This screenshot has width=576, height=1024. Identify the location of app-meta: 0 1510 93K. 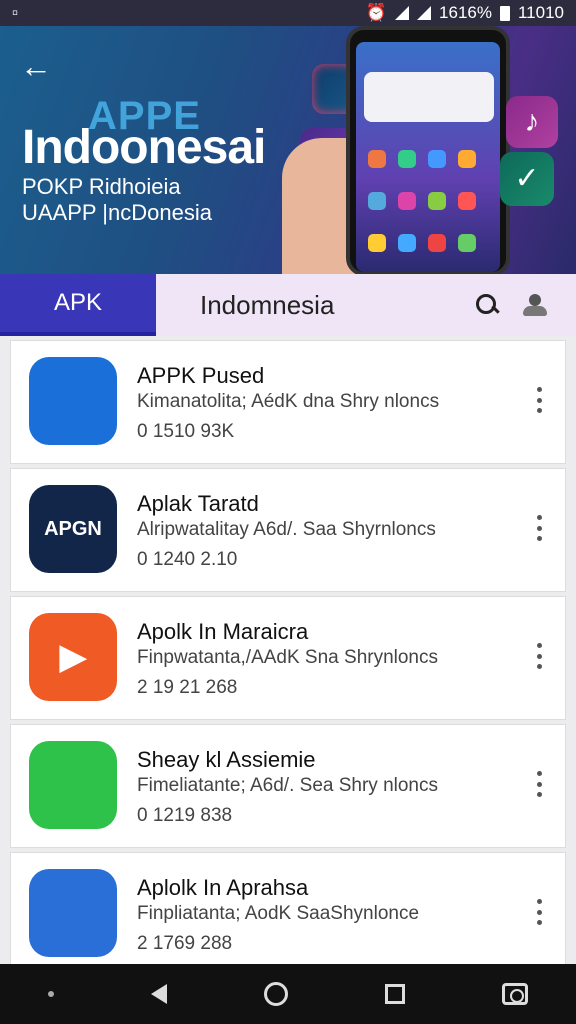
(186, 431).